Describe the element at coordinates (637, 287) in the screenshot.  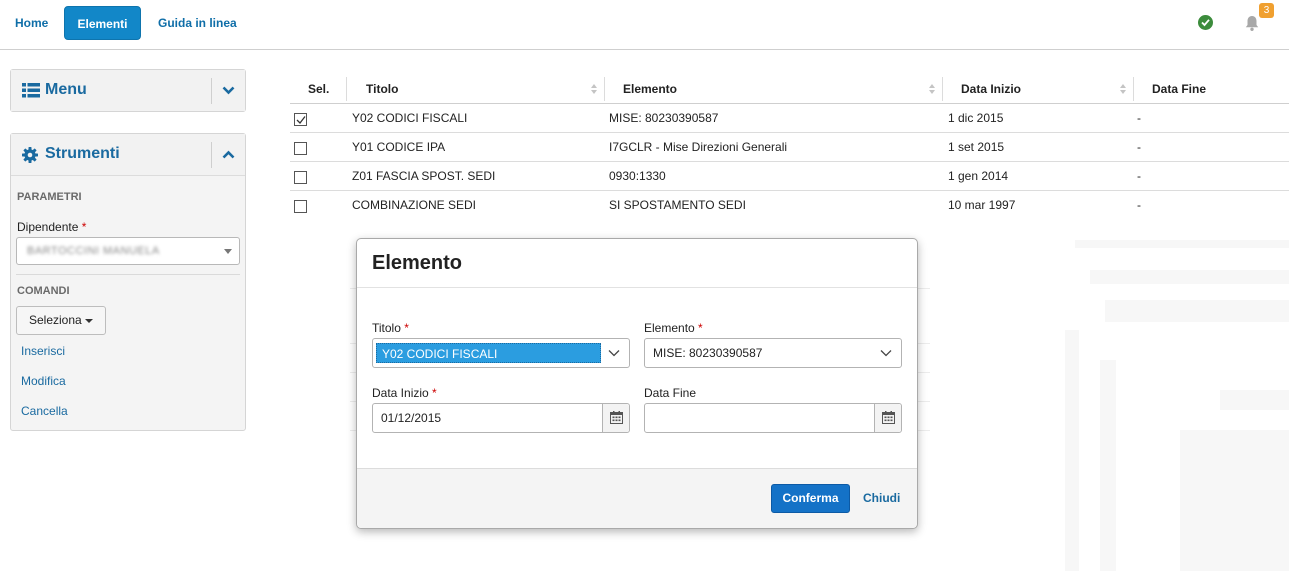
I see `modal-header-divider` at that location.